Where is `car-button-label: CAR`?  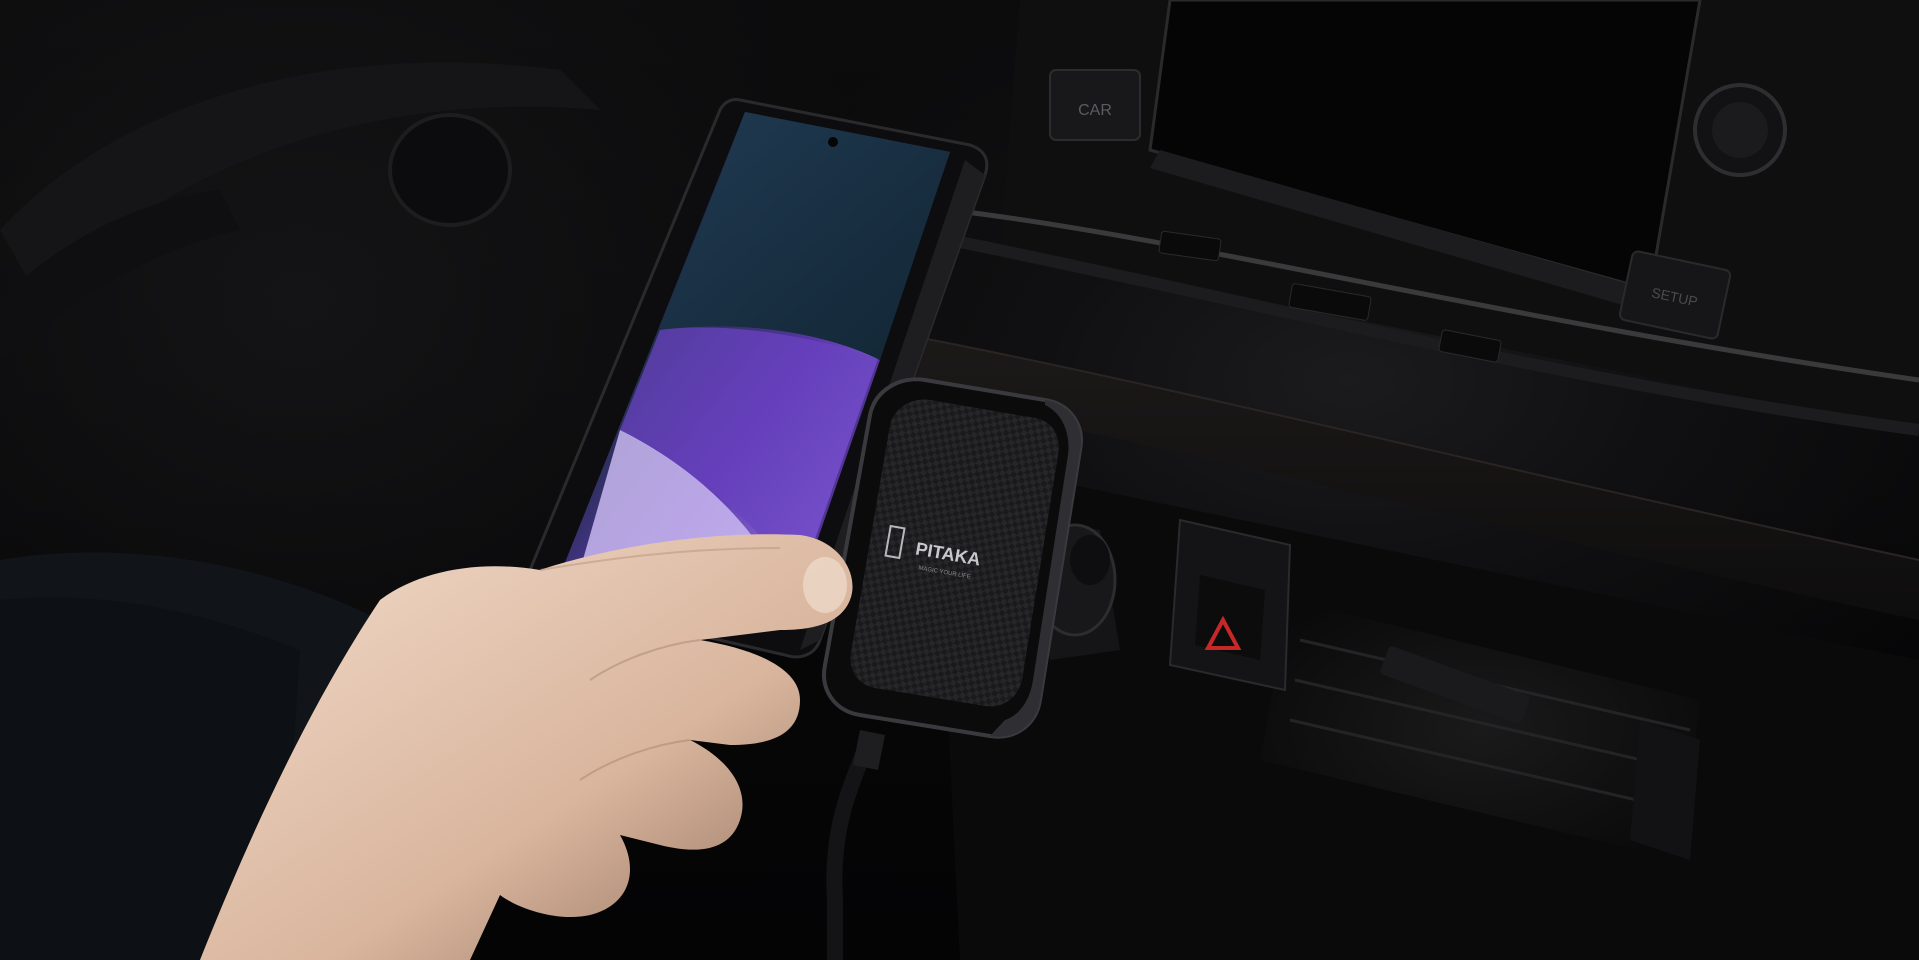 car-button-label: CAR is located at coordinates (1095, 110).